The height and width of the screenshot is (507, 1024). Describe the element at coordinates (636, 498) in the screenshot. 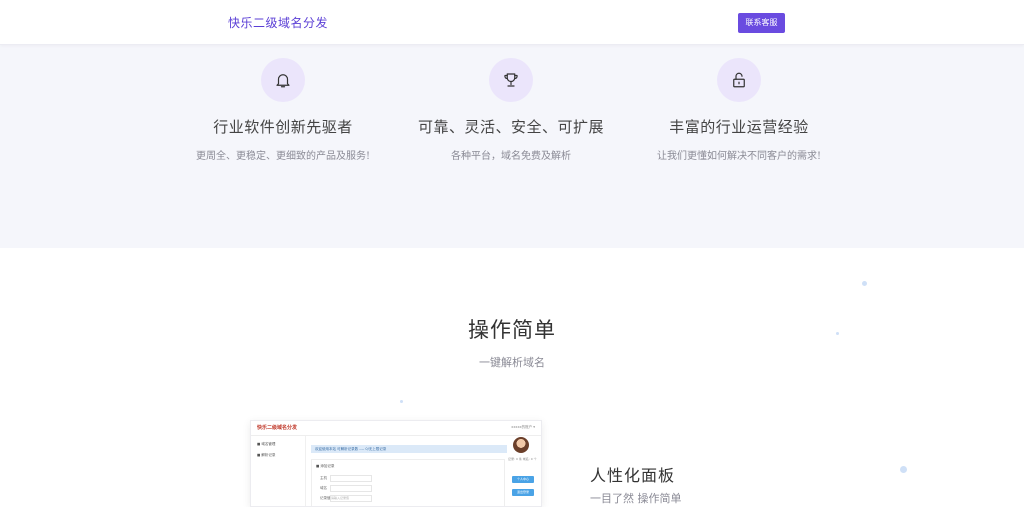

I see `feature-card-desc: 一目了然 操作简单` at that location.